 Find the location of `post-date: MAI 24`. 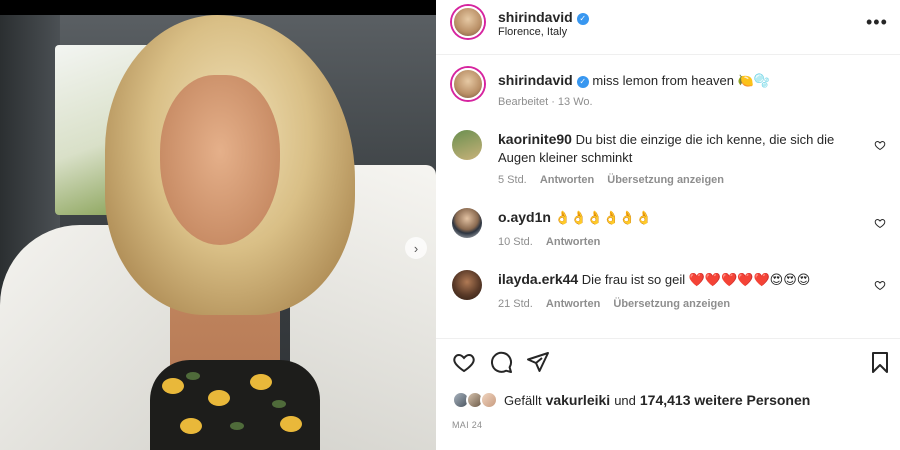

post-date: MAI 24 is located at coordinates (467, 425).